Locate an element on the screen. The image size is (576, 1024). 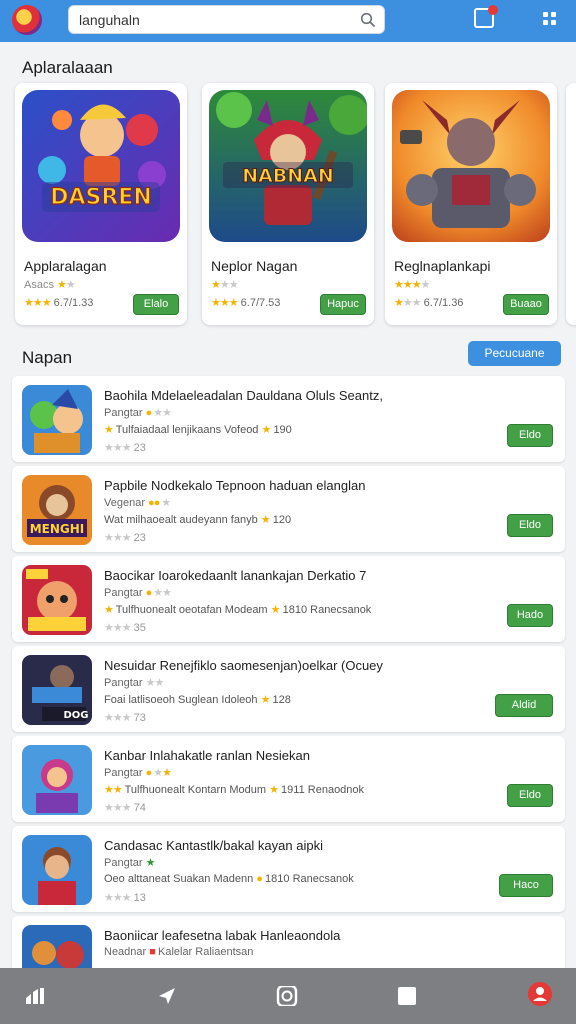
game-art-image: NABNAN is located at coordinates (288, 166).